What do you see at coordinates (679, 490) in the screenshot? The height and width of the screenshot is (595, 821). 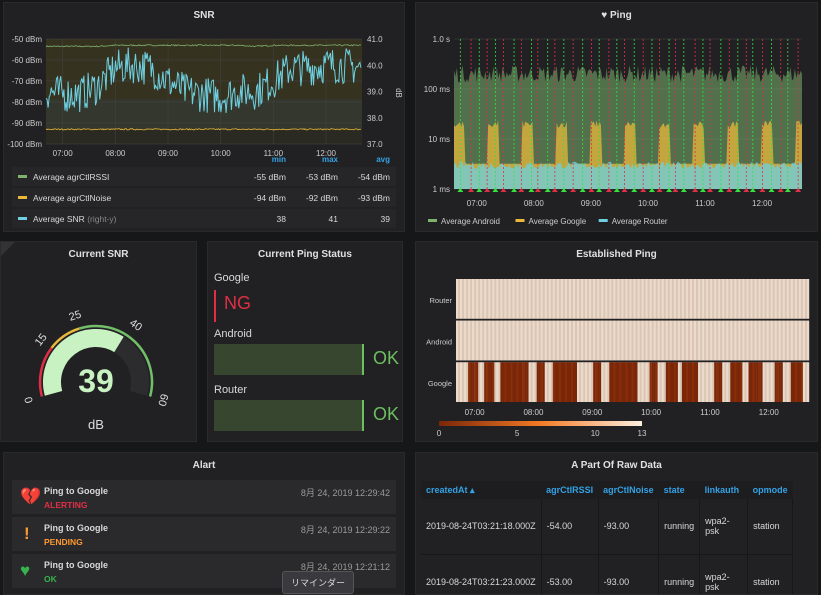 I see `column-header: state` at bounding box center [679, 490].